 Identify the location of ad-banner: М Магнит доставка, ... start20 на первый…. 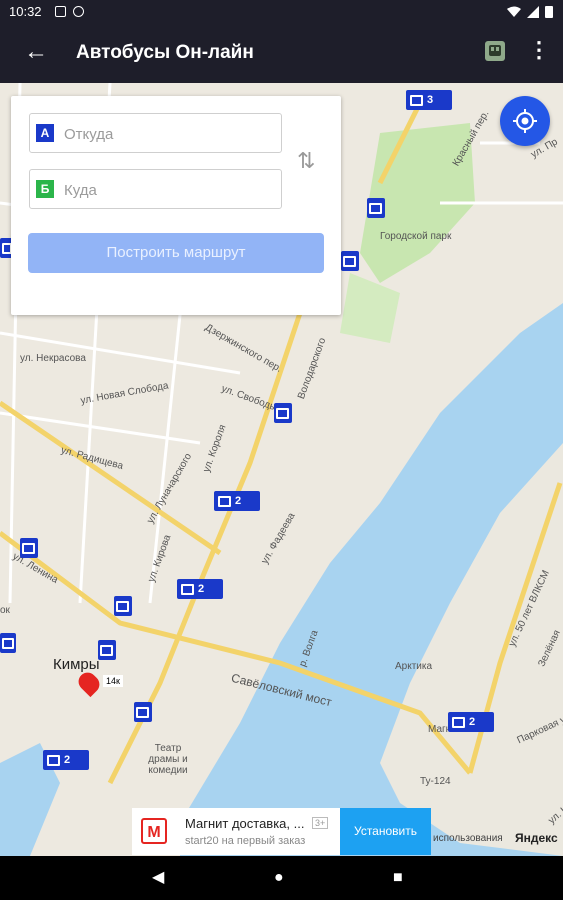
(281, 831).